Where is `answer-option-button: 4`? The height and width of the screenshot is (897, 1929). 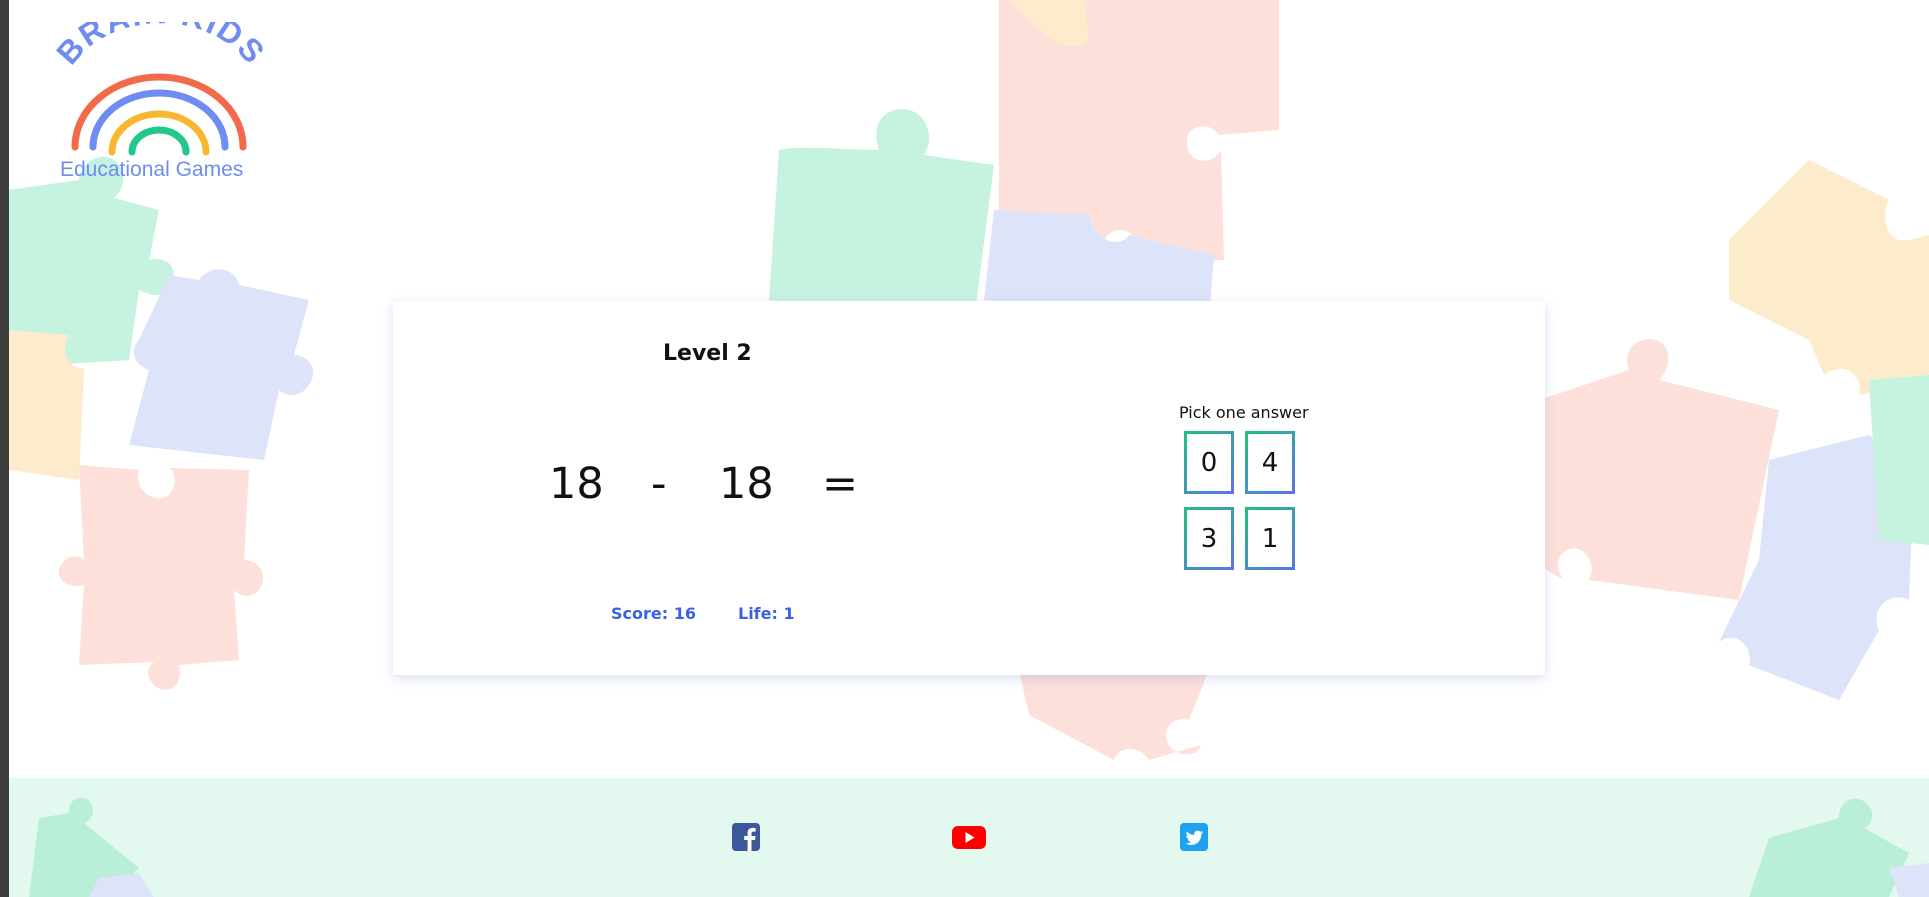 answer-option-button: 4 is located at coordinates (1270, 462).